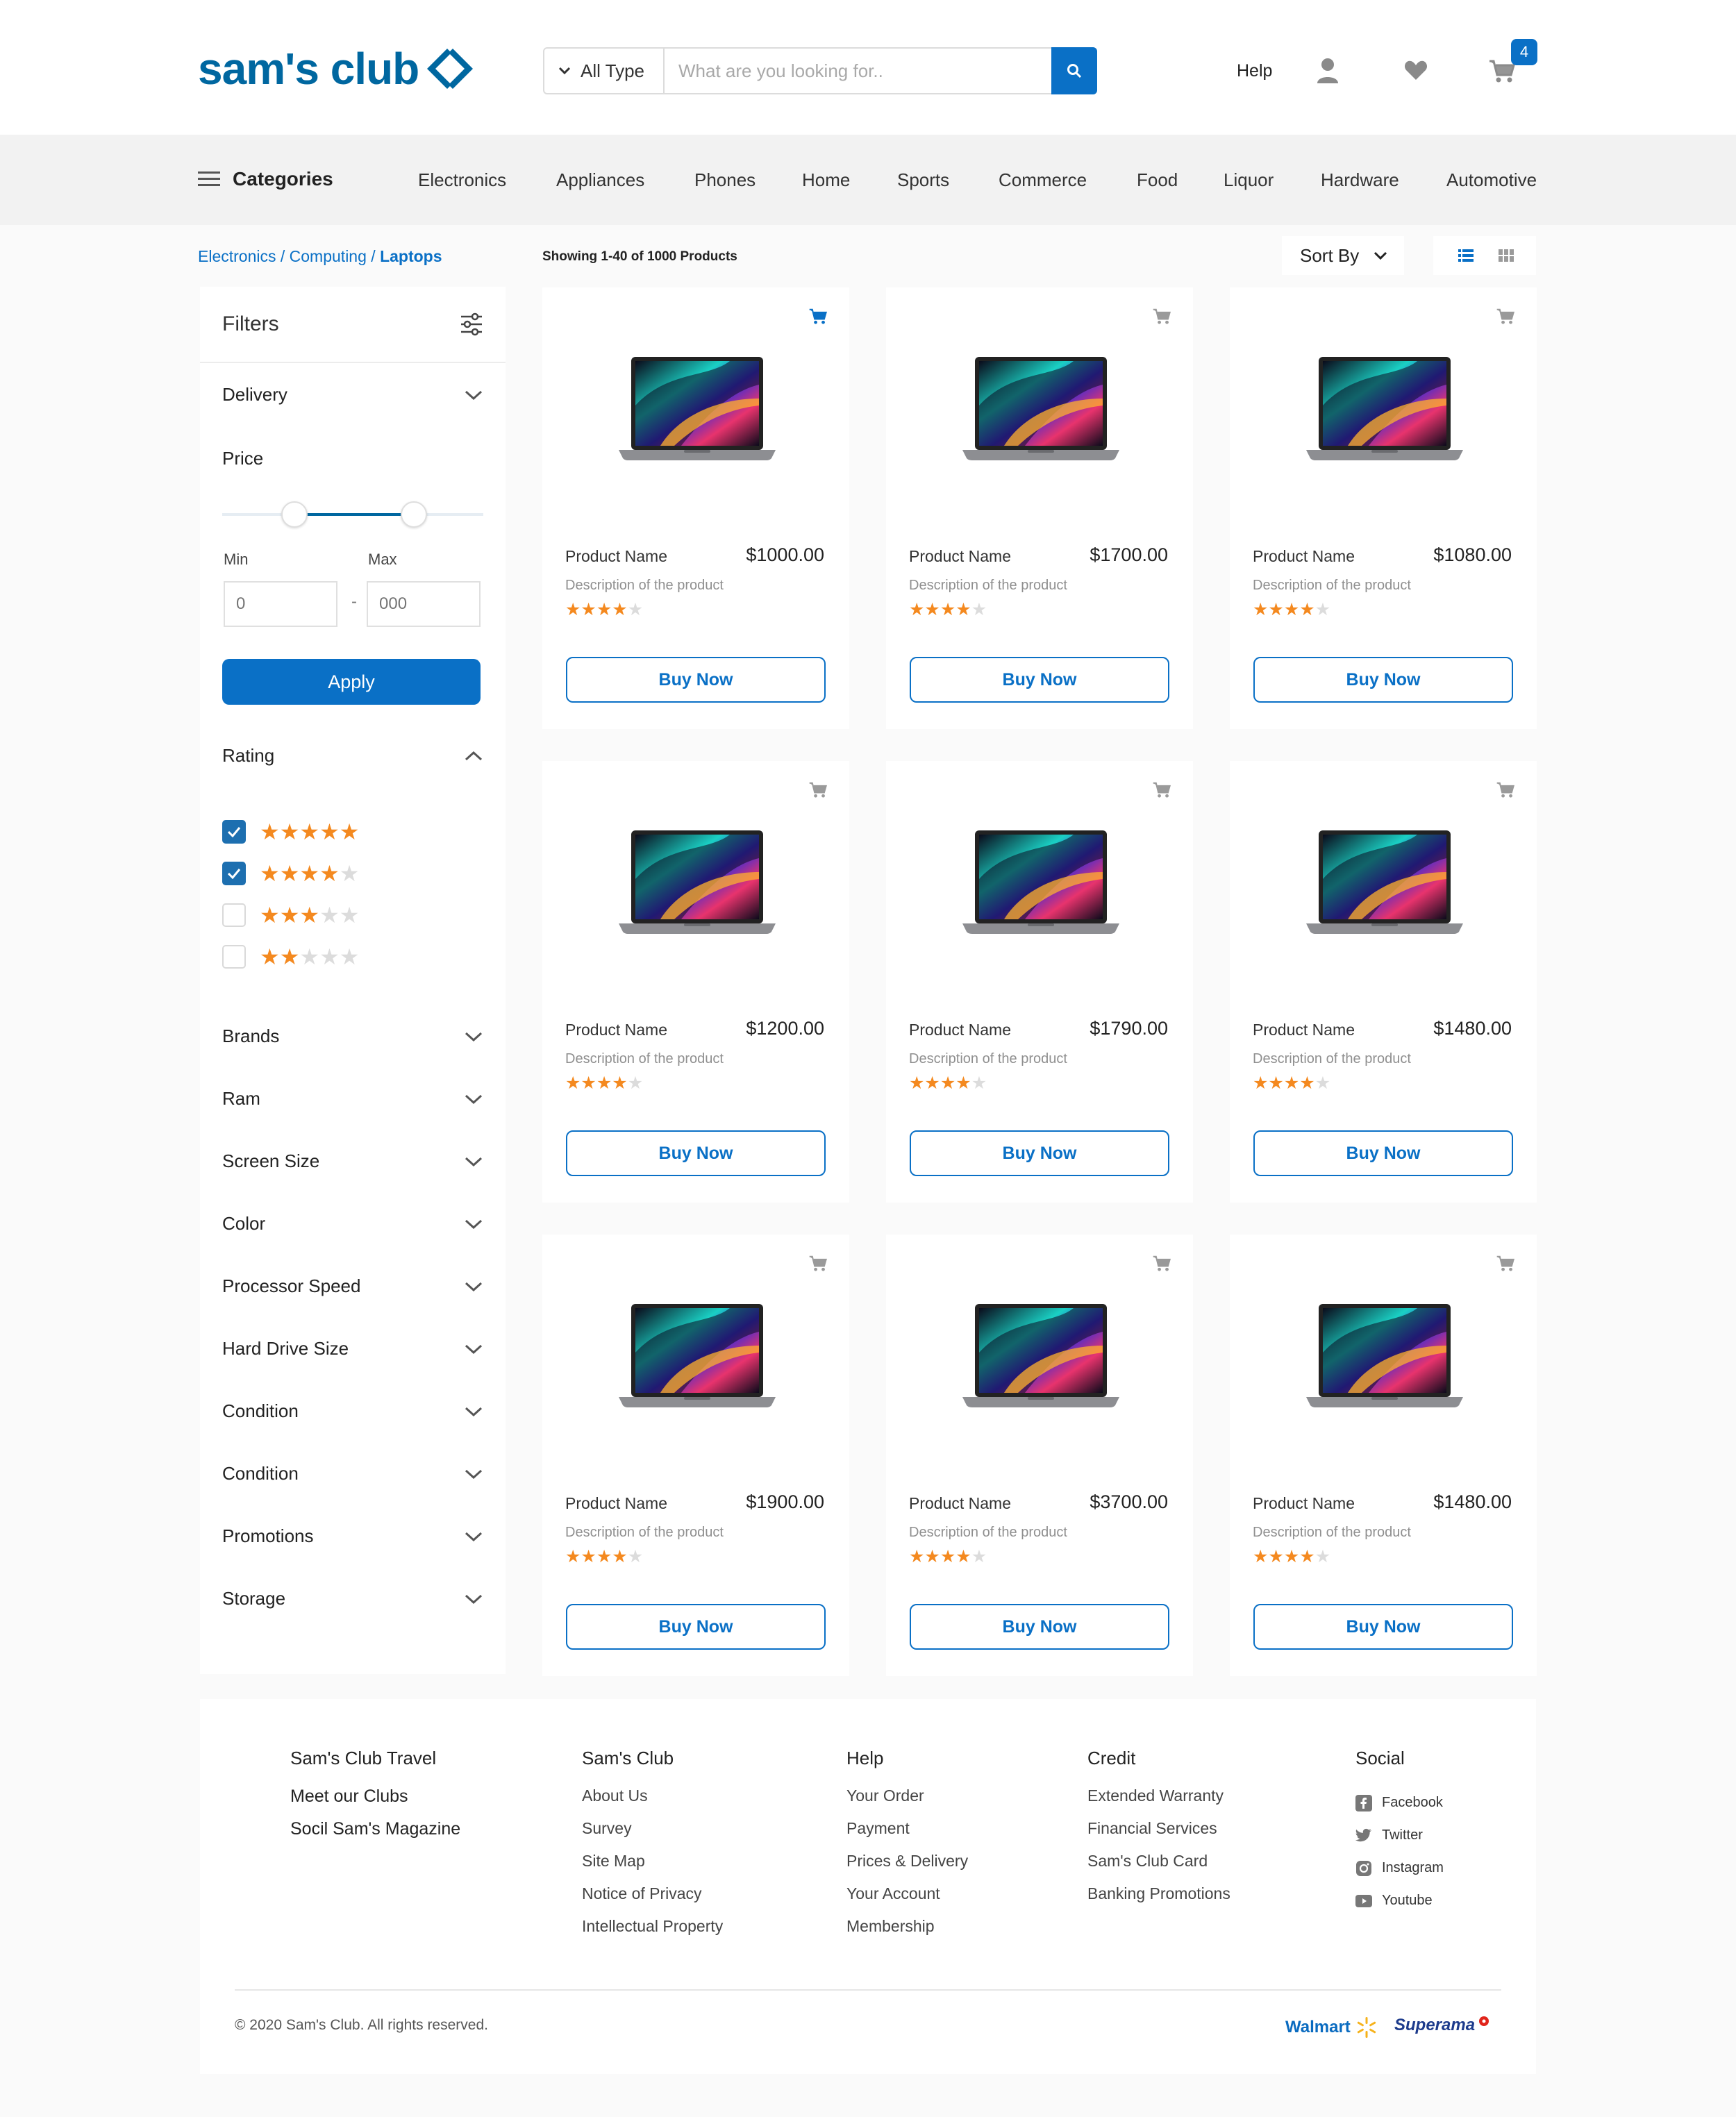 This screenshot has height=2117, width=1736. Describe the element at coordinates (1399, 1835) in the screenshot. I see `twitter-link: Twitter` at that location.